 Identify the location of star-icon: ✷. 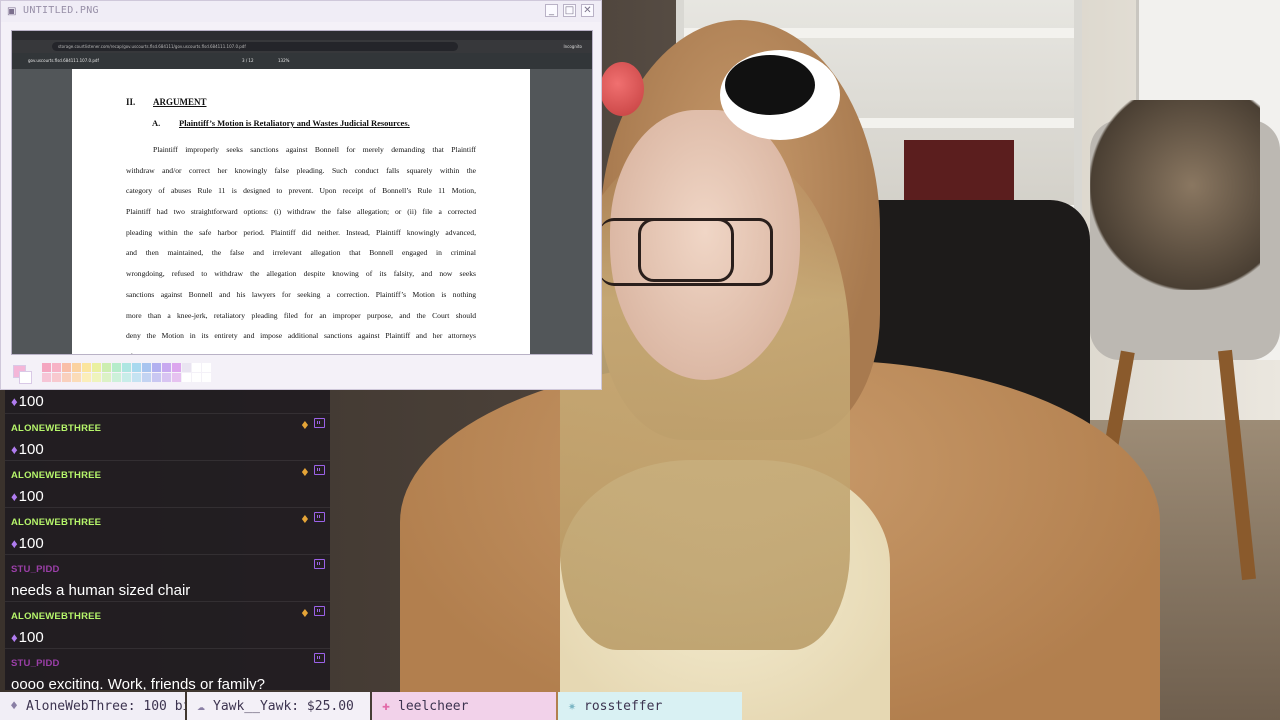
(572, 706).